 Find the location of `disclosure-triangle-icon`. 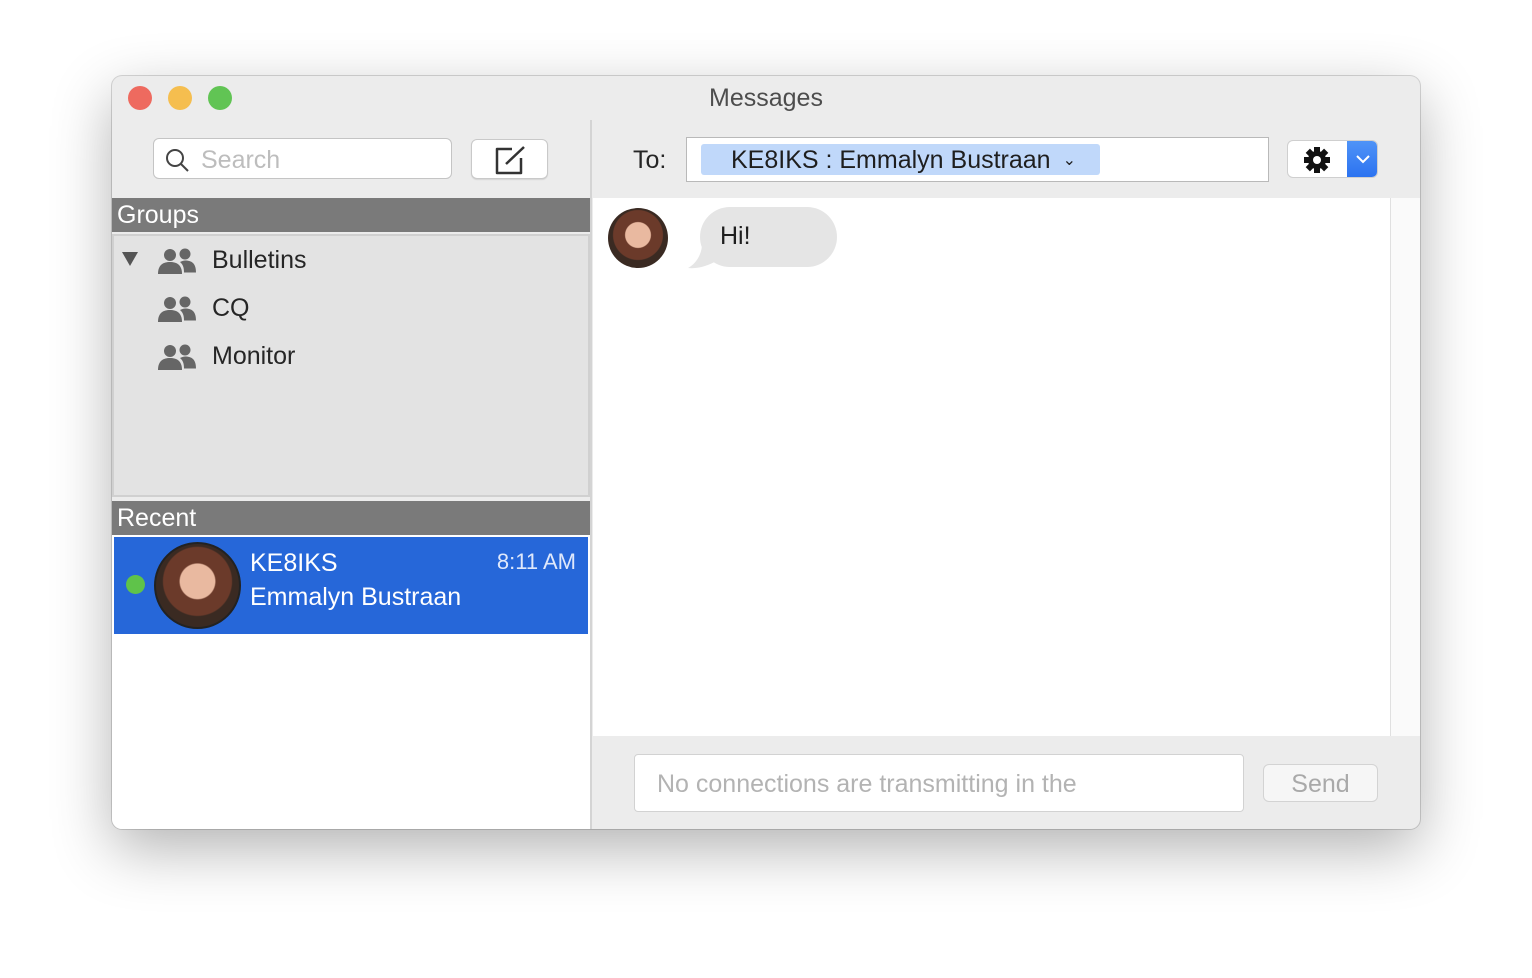

disclosure-triangle-icon is located at coordinates (130, 259).